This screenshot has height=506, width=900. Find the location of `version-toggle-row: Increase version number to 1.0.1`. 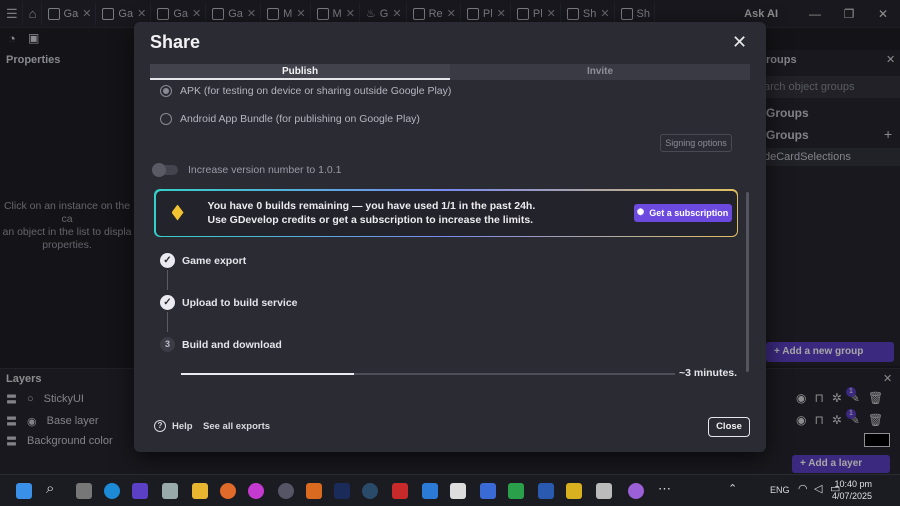

version-toggle-row: Increase version number to 1.0.1 is located at coordinates (247, 170).